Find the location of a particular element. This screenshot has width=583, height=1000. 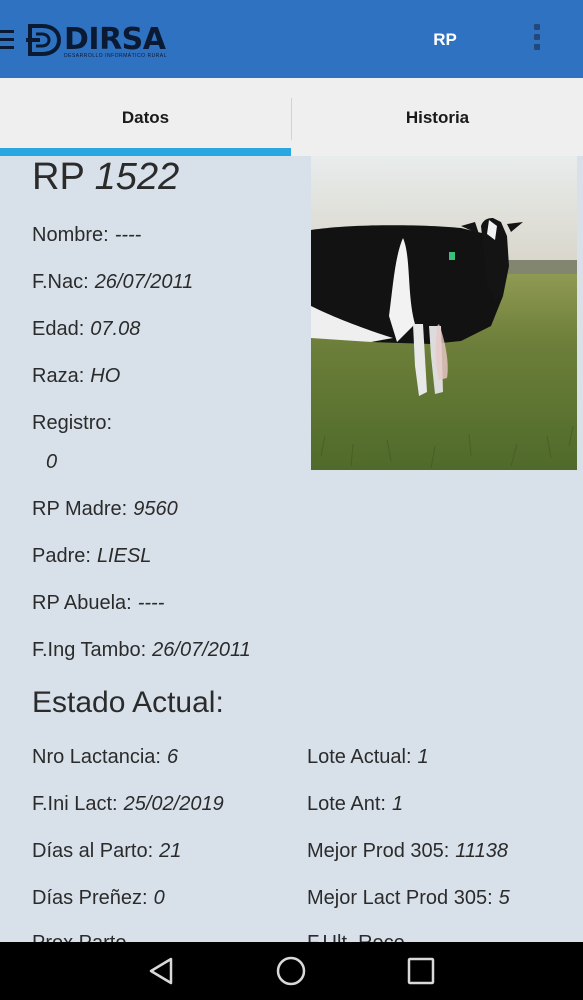

field-label: F.Ini Lact: is located at coordinates (75, 804).